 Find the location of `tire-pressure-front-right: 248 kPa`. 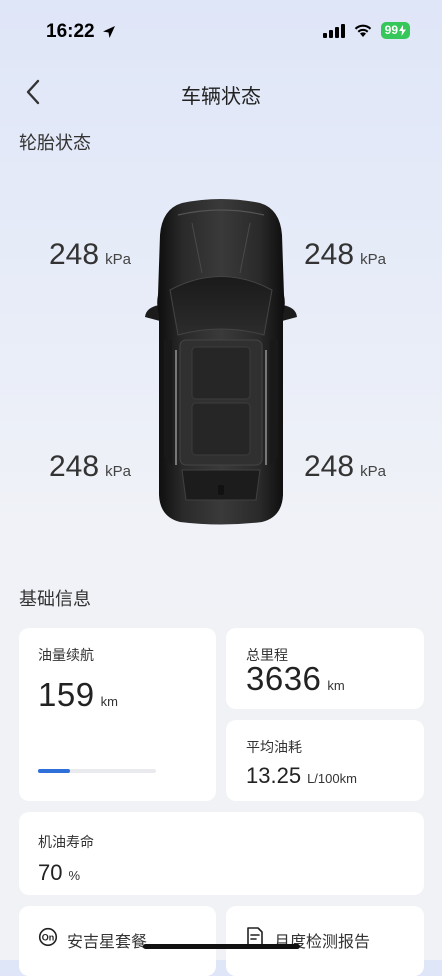

tire-pressure-front-right: 248 kPa is located at coordinates (345, 255).